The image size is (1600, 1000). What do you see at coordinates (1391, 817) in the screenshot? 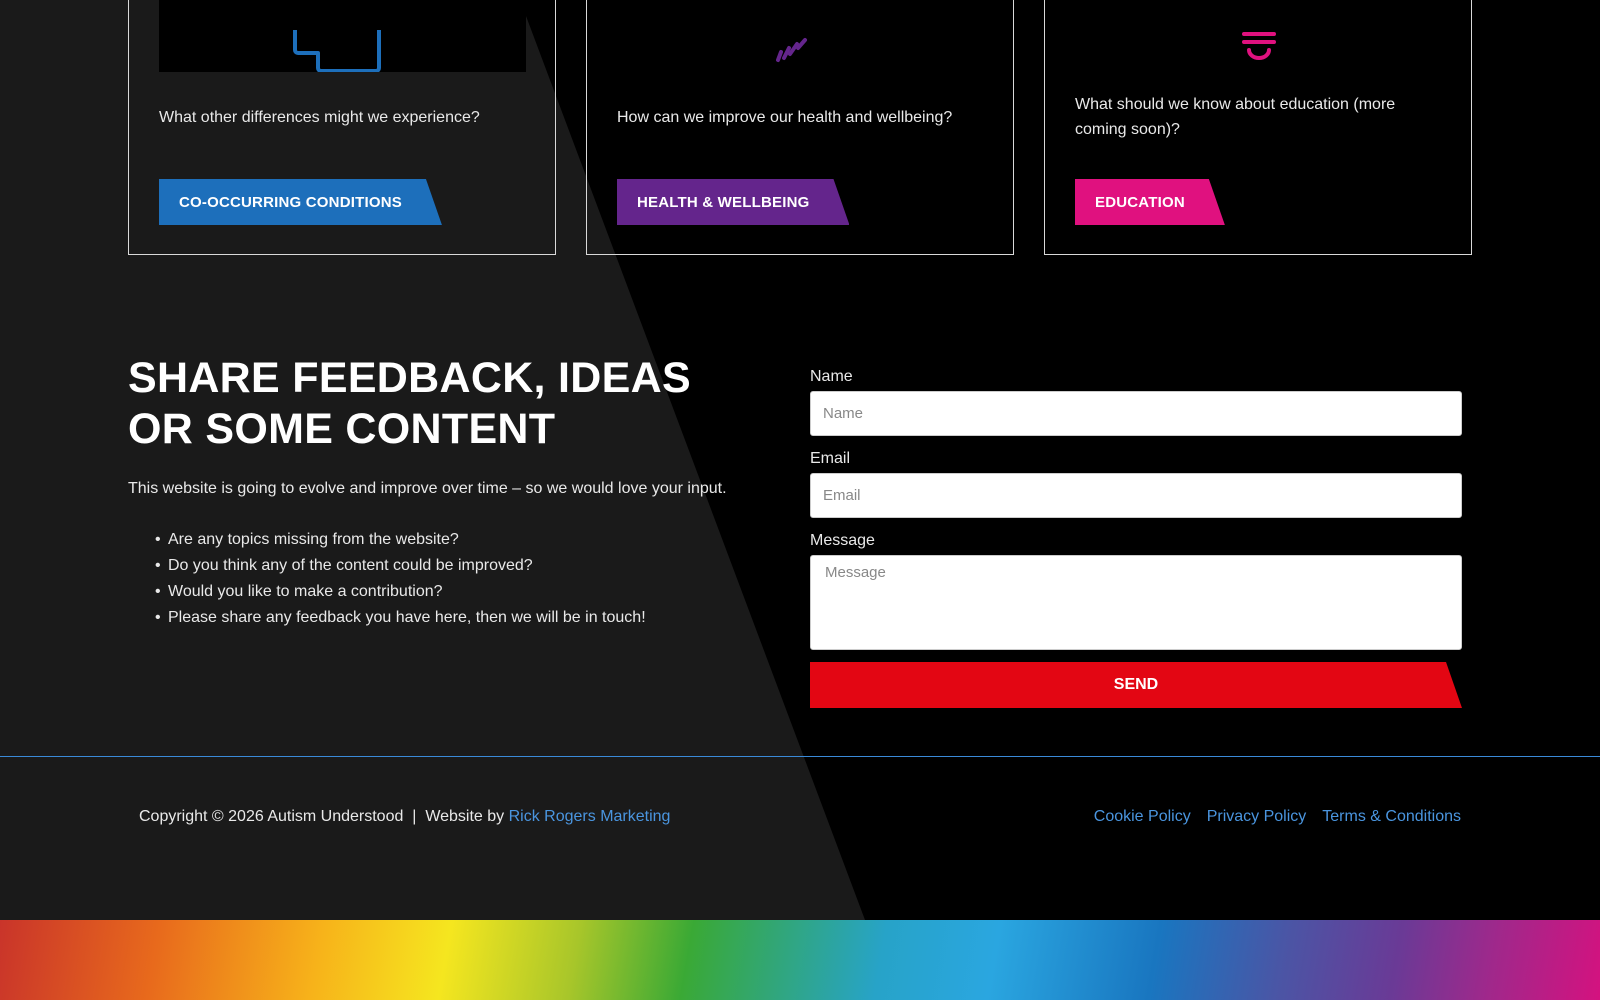
I see `terms-conditions-link: Terms & Conditions` at bounding box center [1391, 817].